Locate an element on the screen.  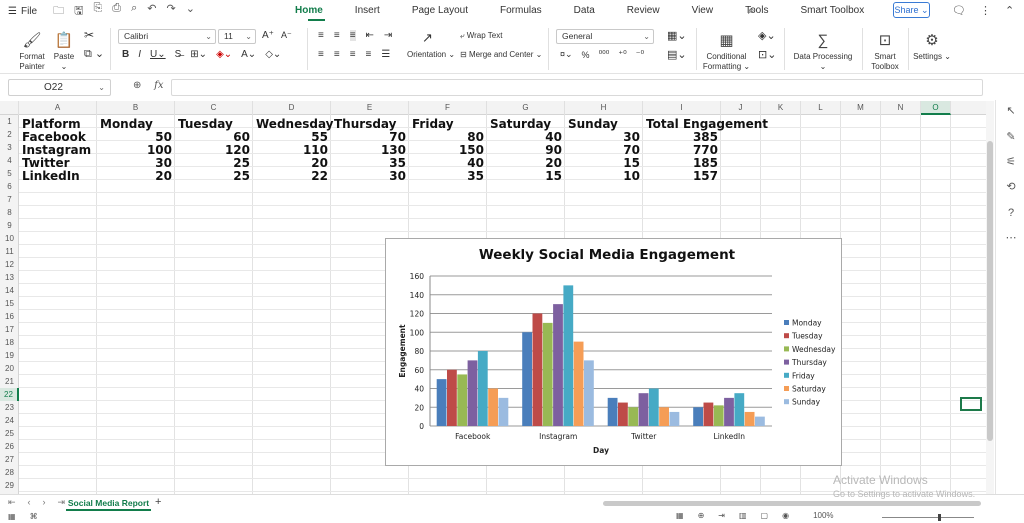
adjust-icon: ⚟ is located at coordinates (1011, 162).